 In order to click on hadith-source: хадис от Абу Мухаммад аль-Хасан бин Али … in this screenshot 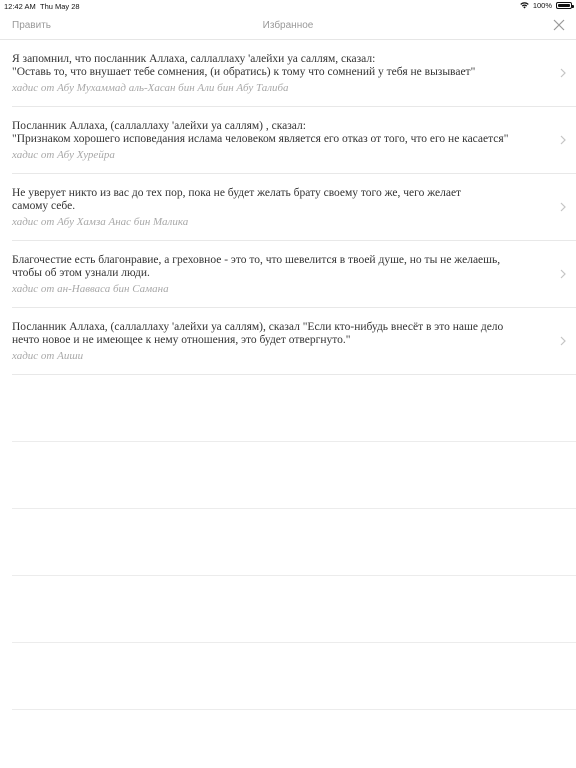, I will do `click(150, 88)`.